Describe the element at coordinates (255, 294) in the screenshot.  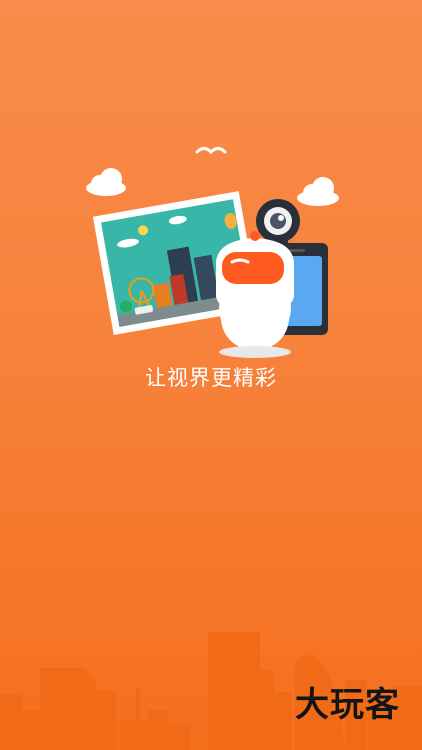
I see `mascot-robot` at that location.